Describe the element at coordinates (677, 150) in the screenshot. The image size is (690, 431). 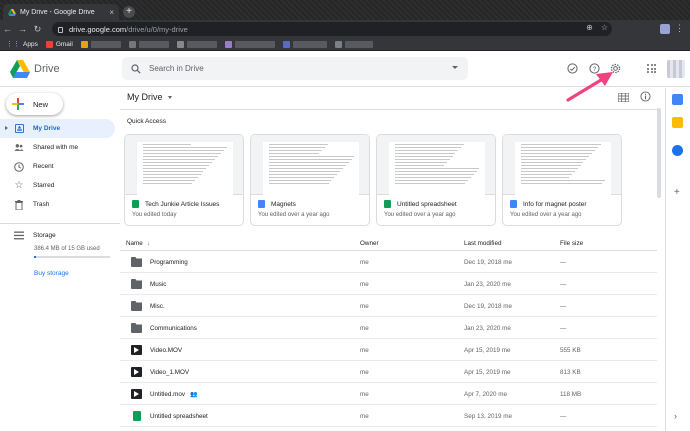
I see `tasks-icon` at that location.